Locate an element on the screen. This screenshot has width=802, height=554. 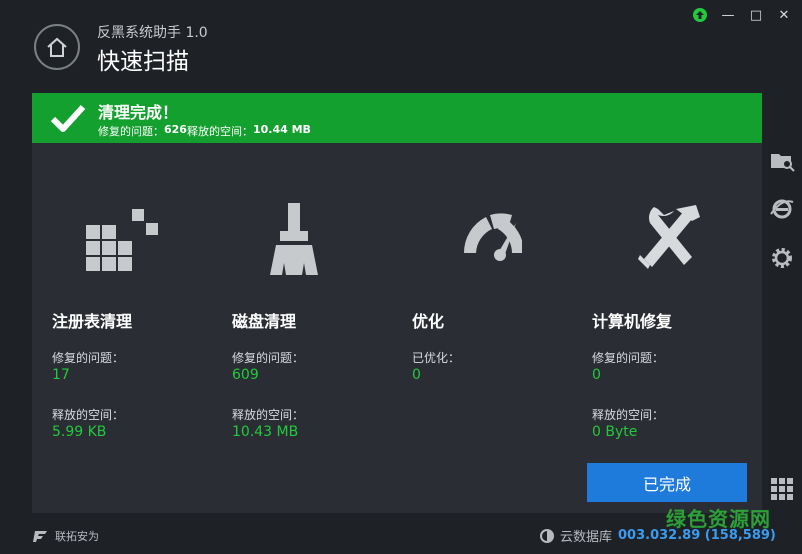
optimize-card: 优化 已优化： 0 is located at coordinates (482, 328).